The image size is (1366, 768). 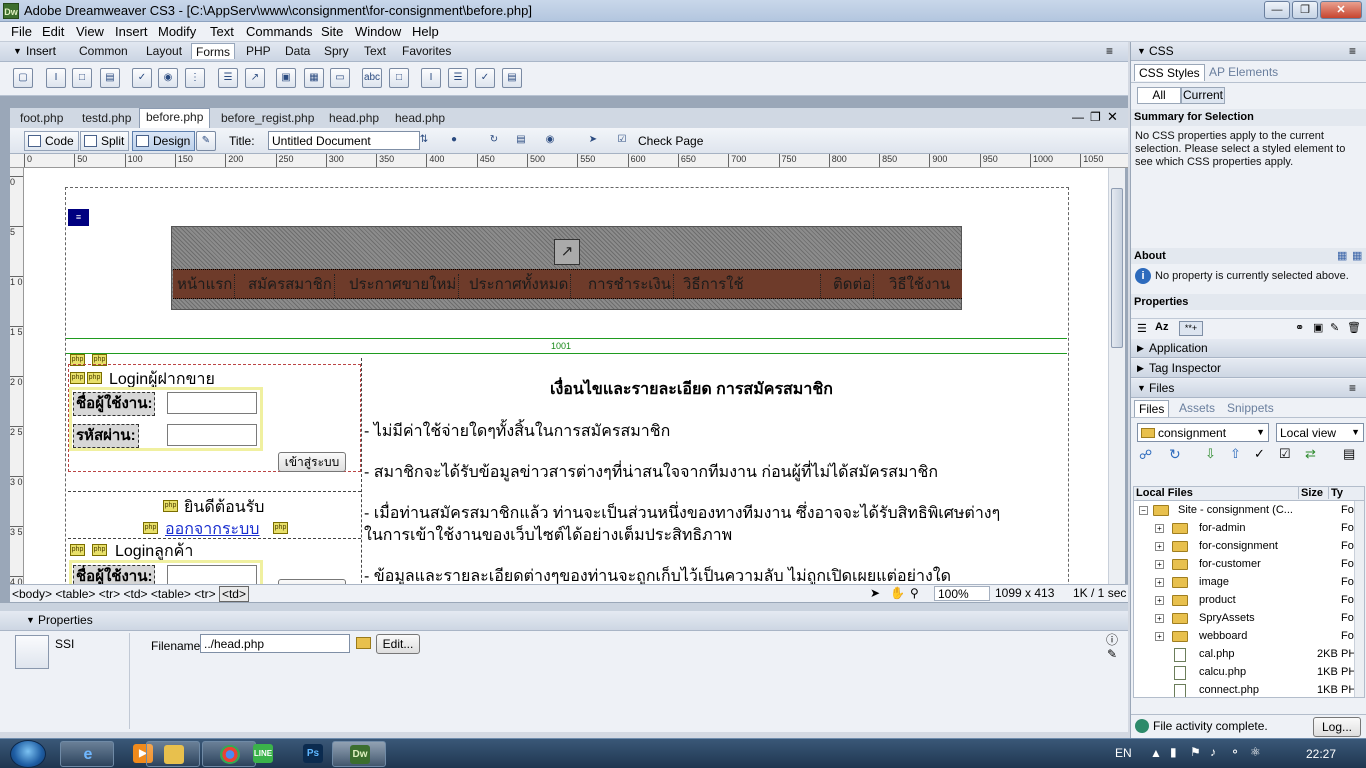 What do you see at coordinates (131, 31) in the screenshot?
I see `menu-insert: Insert` at bounding box center [131, 31].